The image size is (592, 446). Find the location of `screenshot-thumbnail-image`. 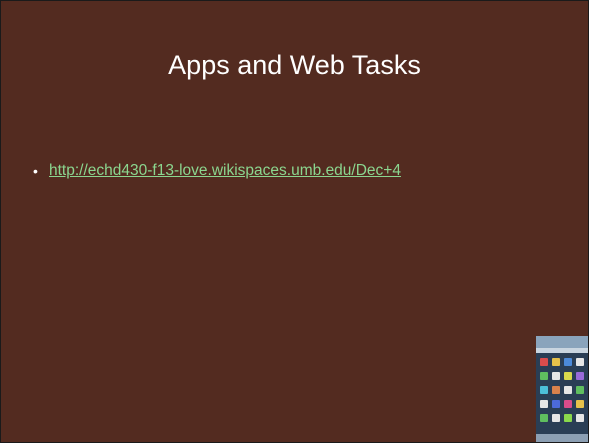

screenshot-thumbnail-image is located at coordinates (562, 389).